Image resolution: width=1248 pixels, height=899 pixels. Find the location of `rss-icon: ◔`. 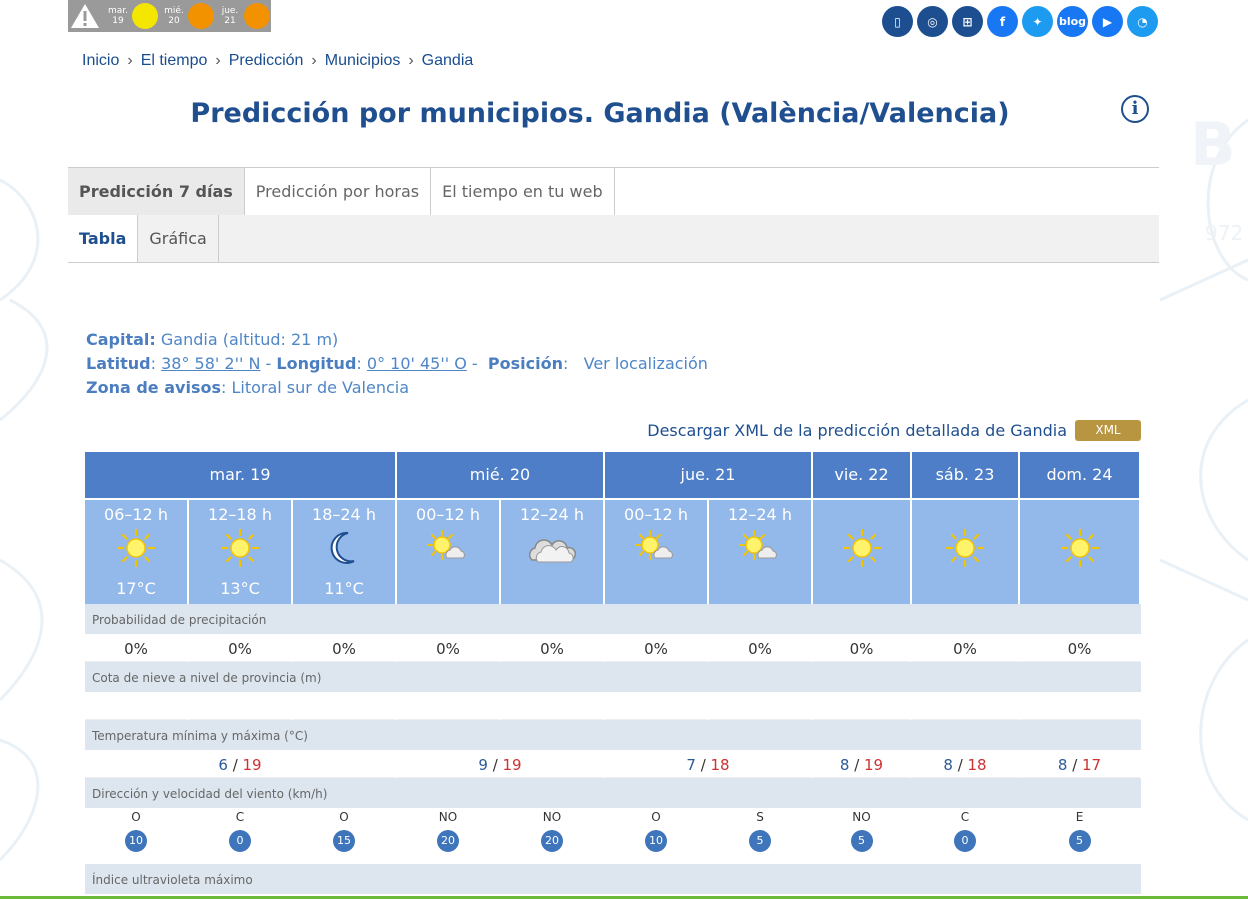

rss-icon: ◔ is located at coordinates (1142, 21).